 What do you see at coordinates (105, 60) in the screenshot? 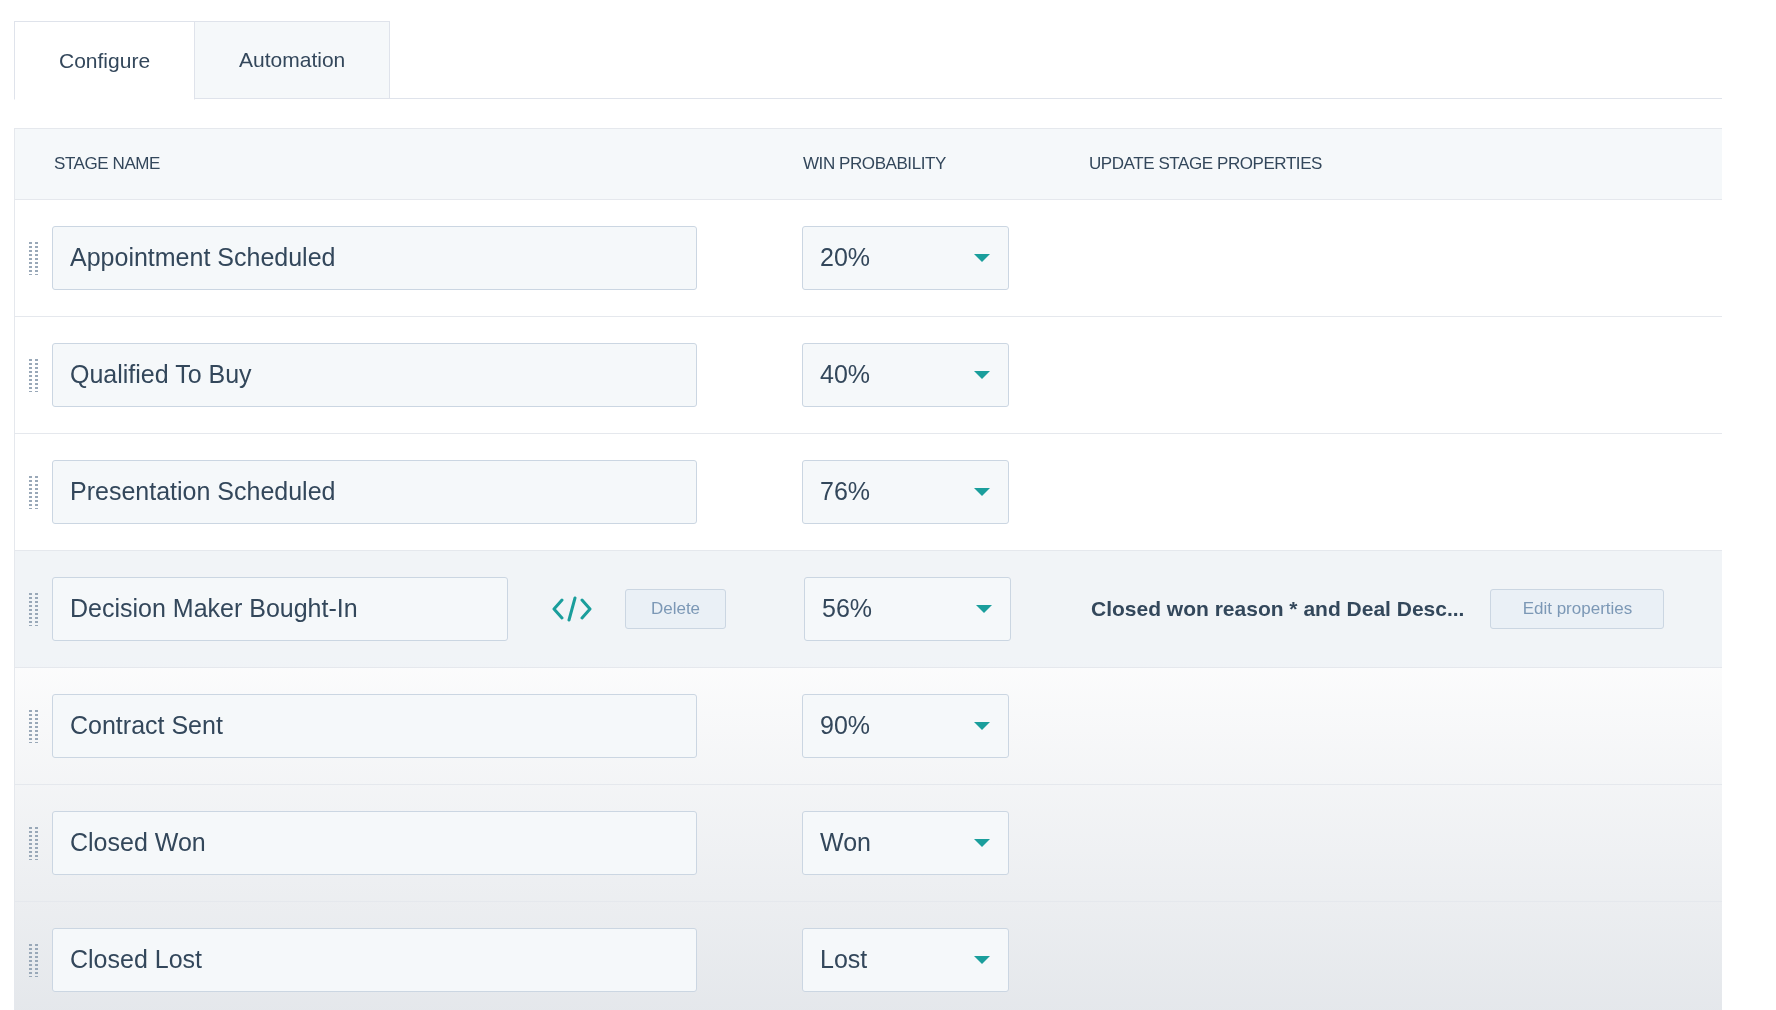
I see `tab: Configure` at bounding box center [105, 60].